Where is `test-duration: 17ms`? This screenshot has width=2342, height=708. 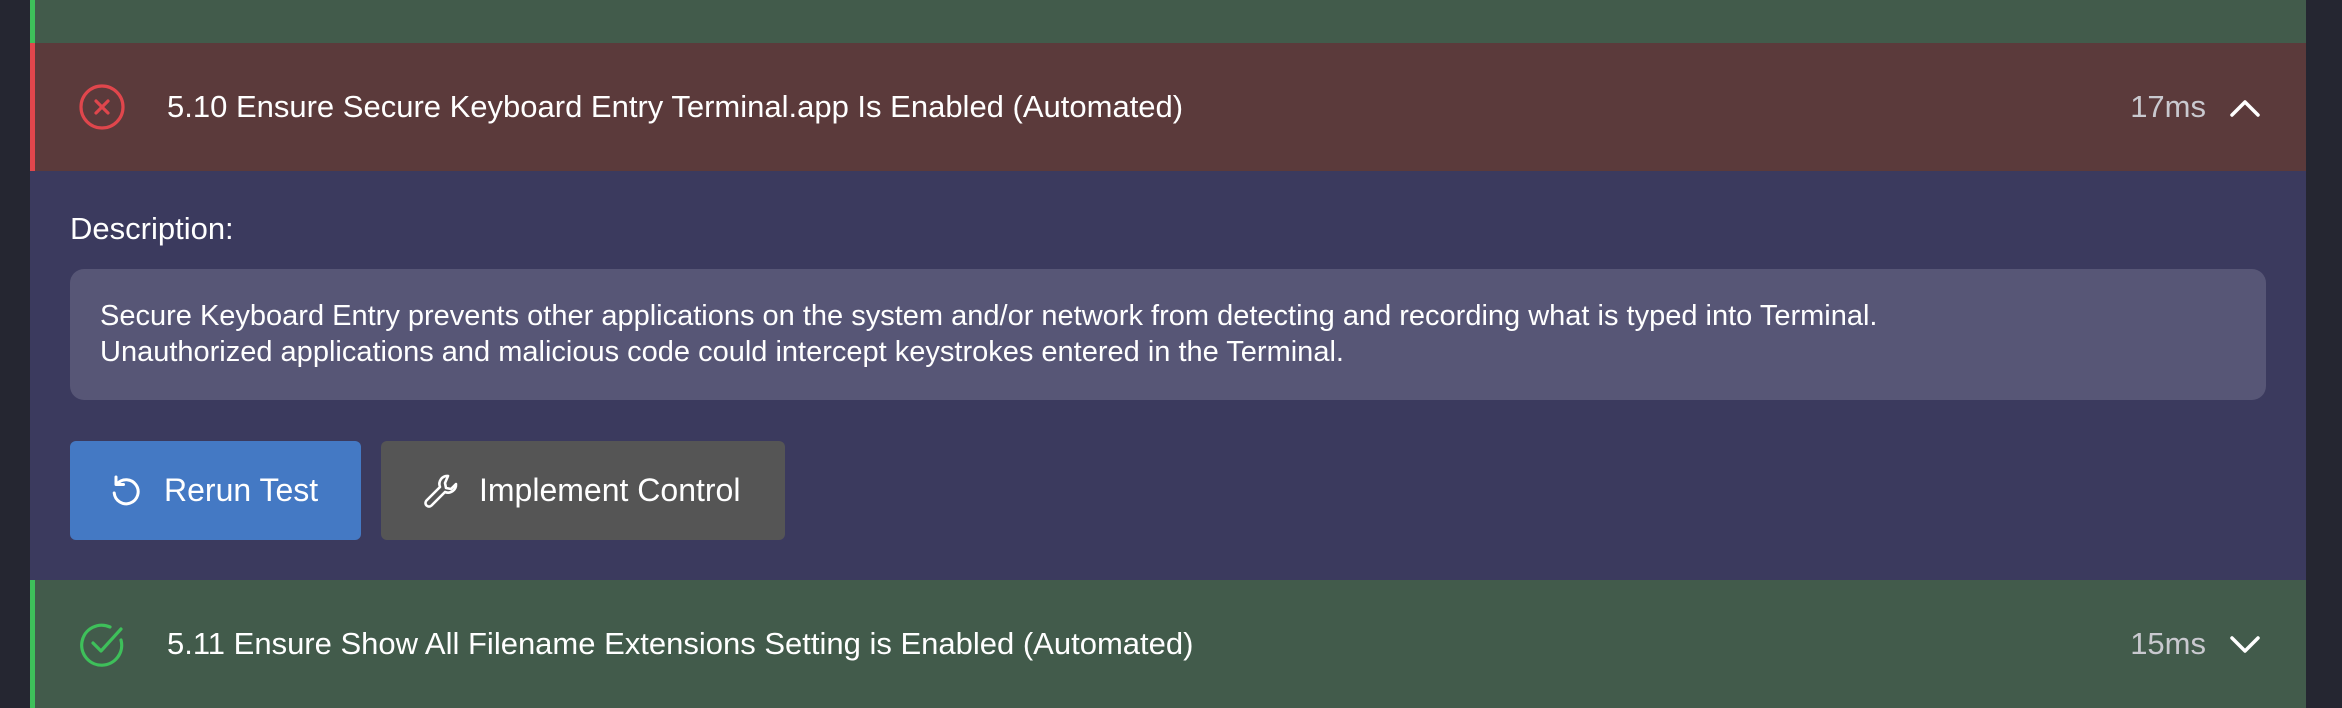
test-duration: 17ms is located at coordinates (2168, 106).